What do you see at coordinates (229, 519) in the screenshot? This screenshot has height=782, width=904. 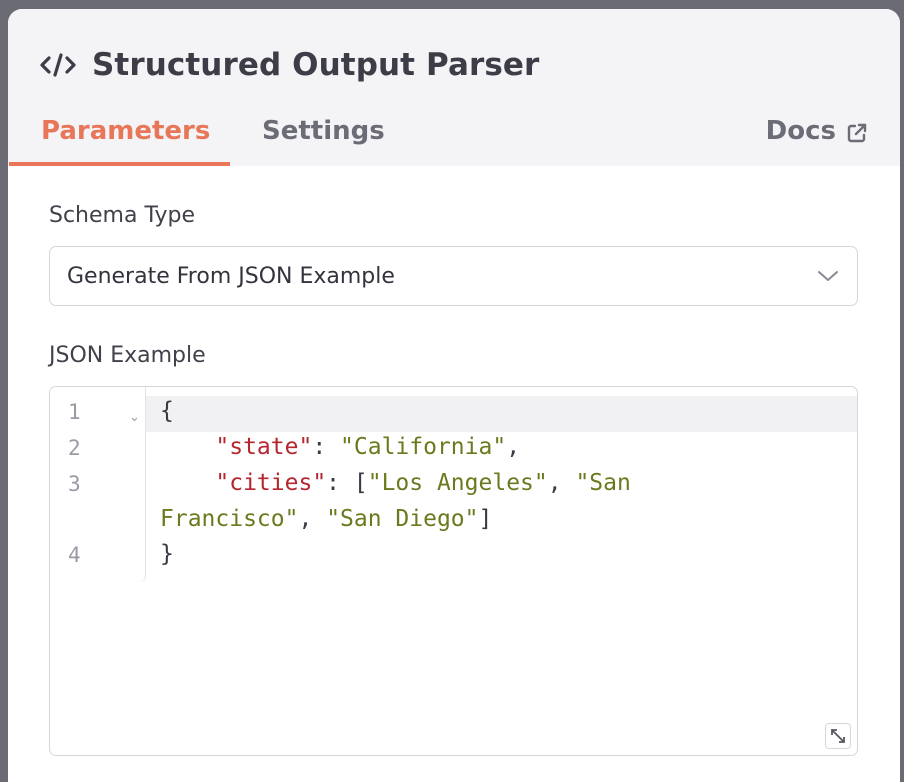 I see `json-string: Francisco"` at bounding box center [229, 519].